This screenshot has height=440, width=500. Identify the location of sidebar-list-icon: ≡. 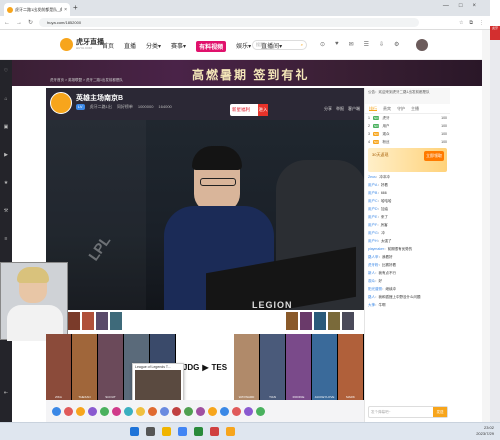
(6, 239).